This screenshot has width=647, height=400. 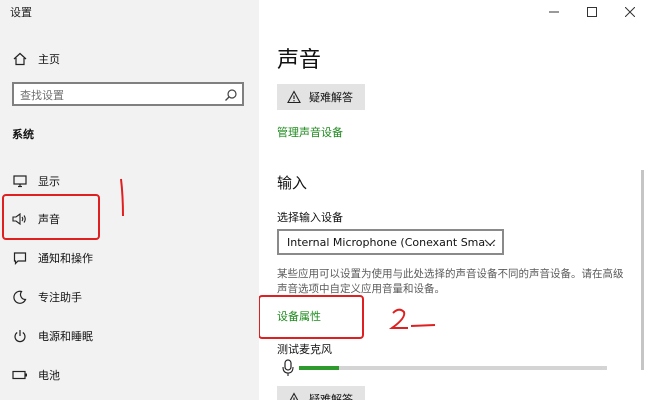 What do you see at coordinates (129, 297) in the screenshot?
I see `sidebar-item-focus-assist: 专注助手` at bounding box center [129, 297].